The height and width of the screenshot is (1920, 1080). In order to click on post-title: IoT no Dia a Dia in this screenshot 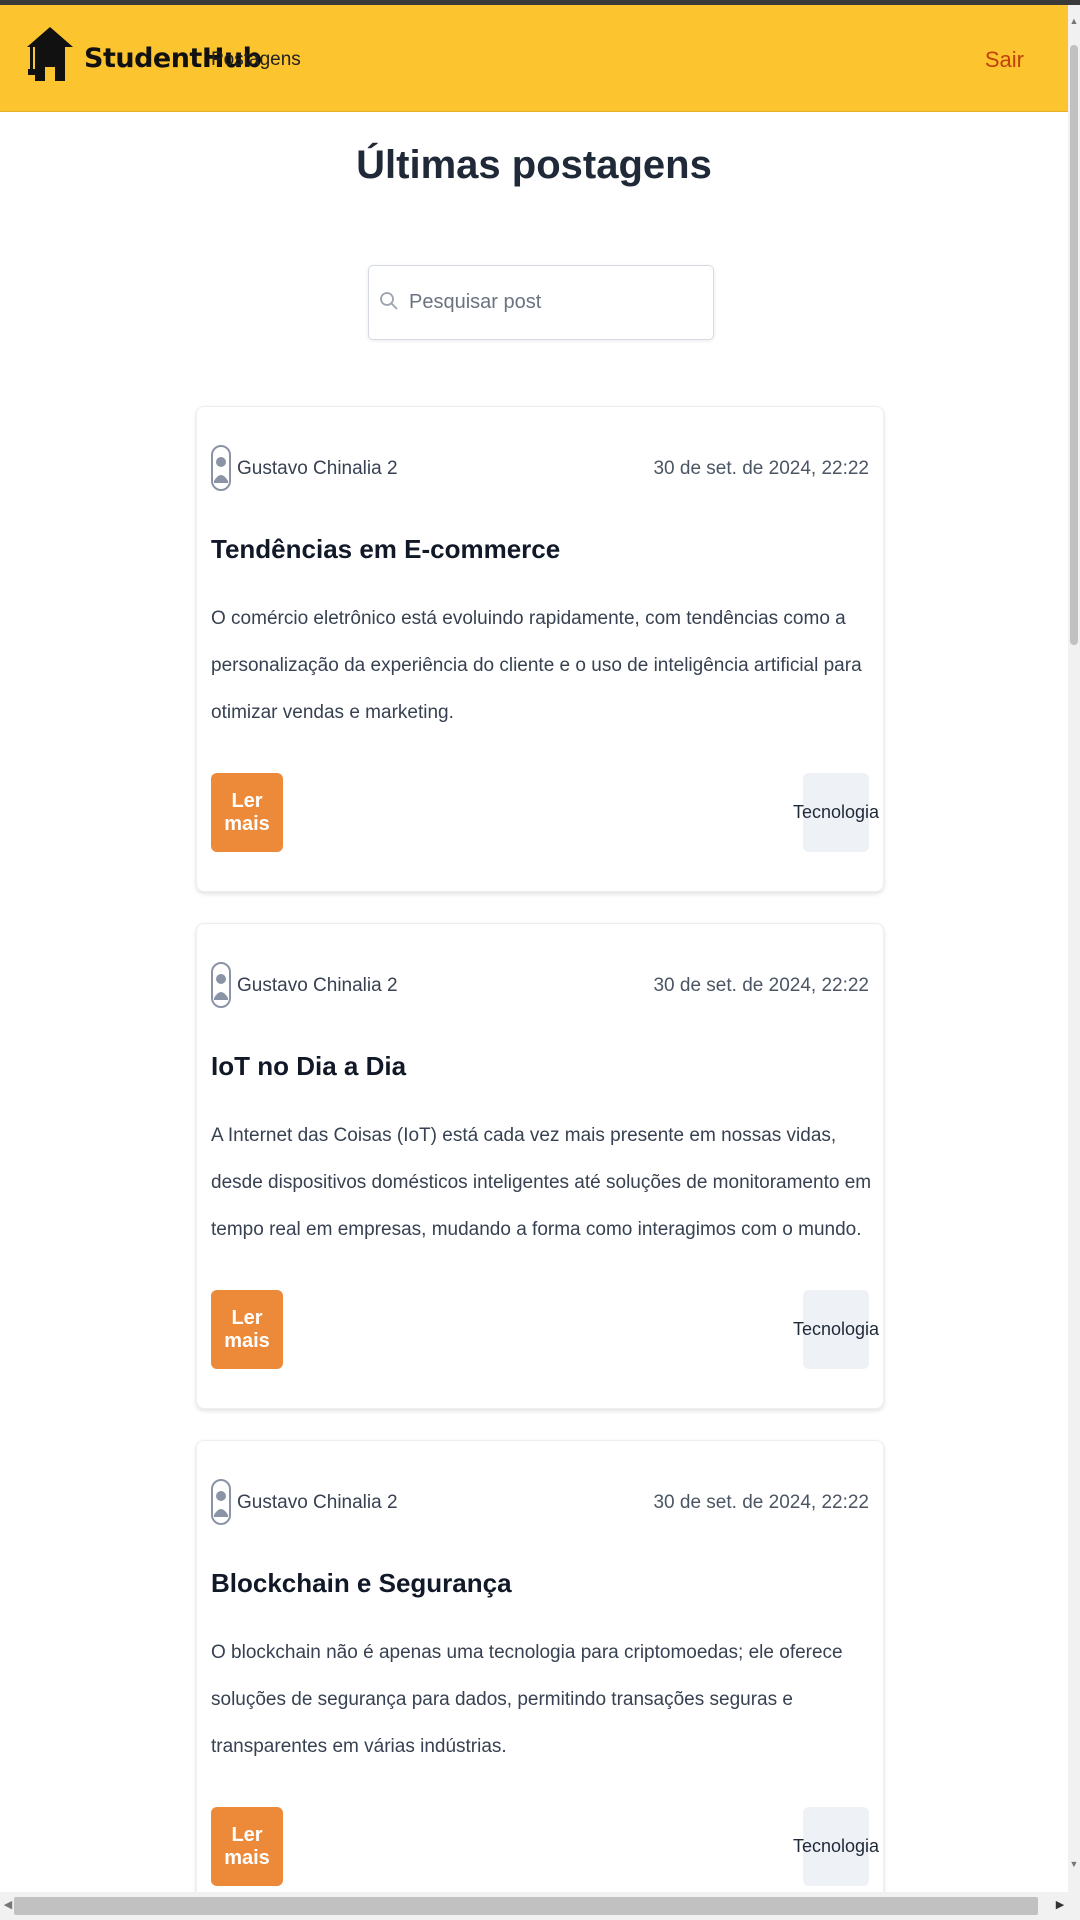, I will do `click(309, 1066)`.